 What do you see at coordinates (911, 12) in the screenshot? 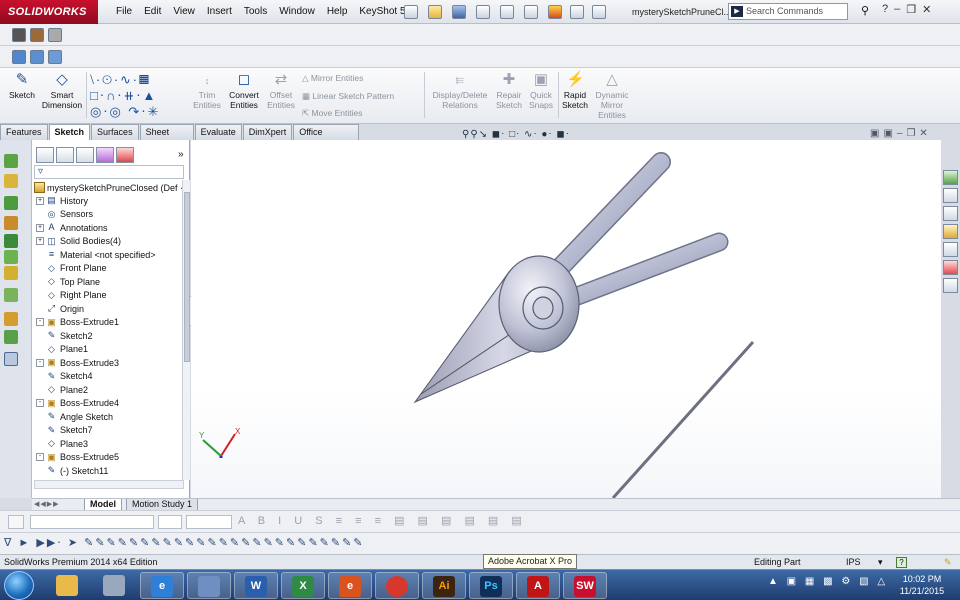
I see `restore-icon: ❐` at bounding box center [911, 12].